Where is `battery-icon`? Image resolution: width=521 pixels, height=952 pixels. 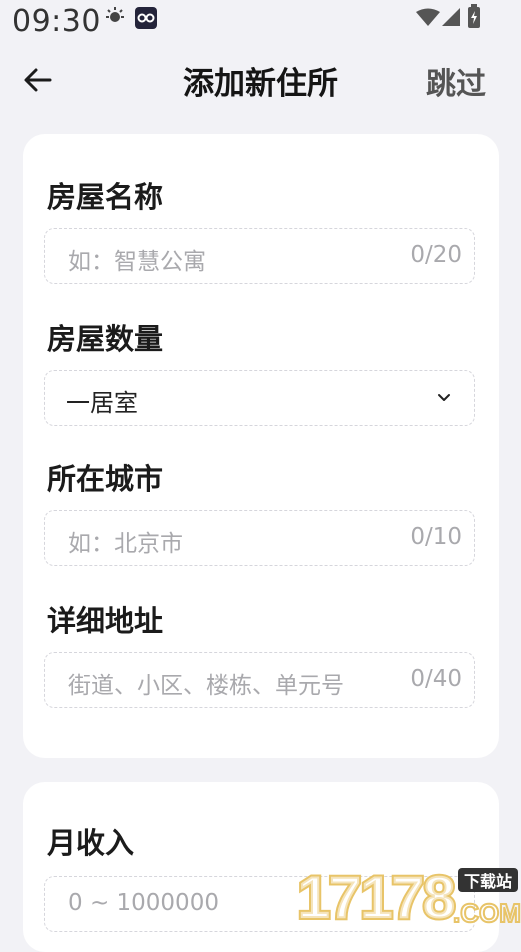 battery-icon is located at coordinates (474, 16).